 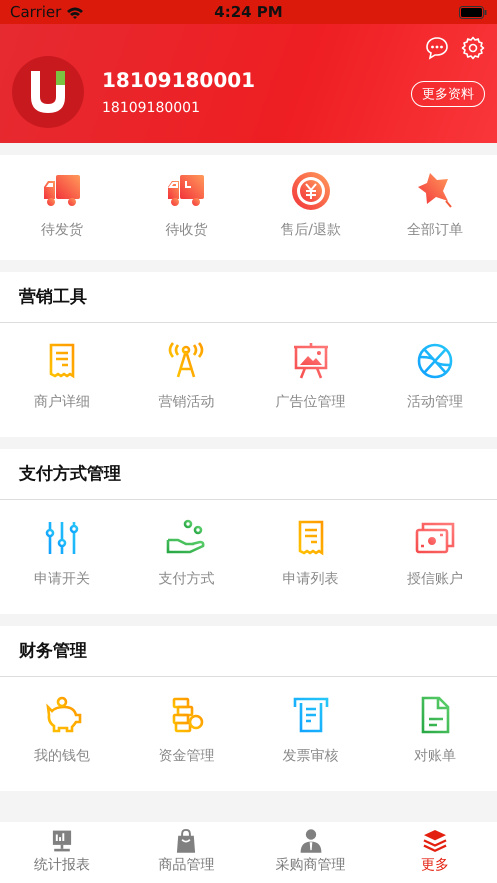 I want to click on clock-time: 4:24 PM, so click(x=248, y=12).